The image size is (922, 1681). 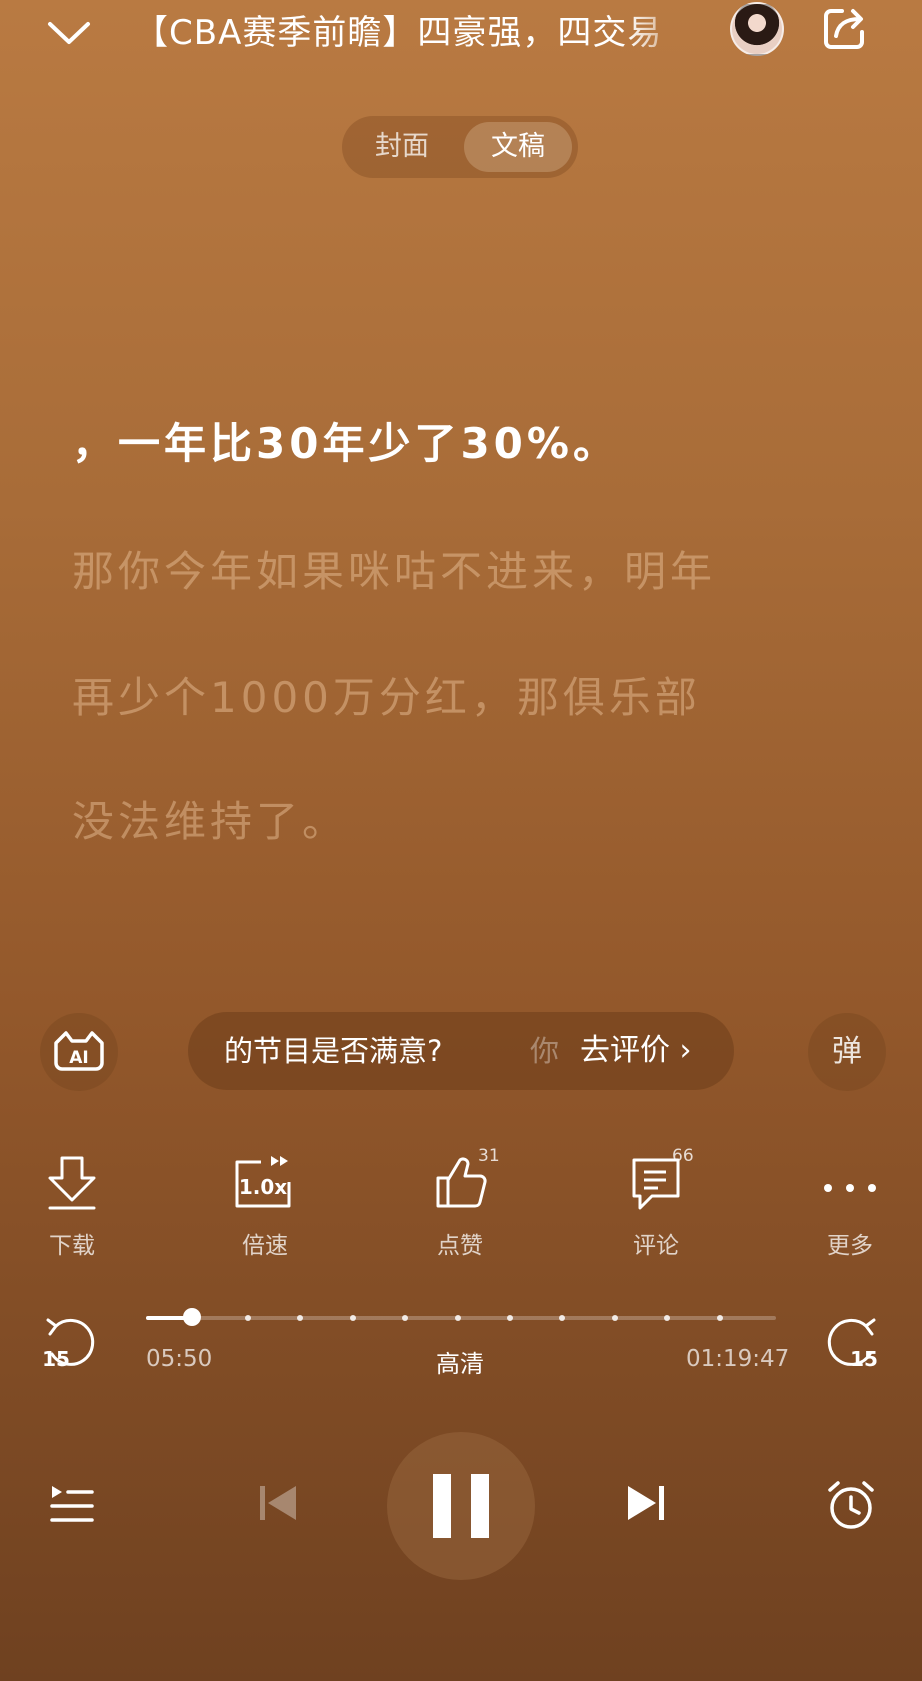 I want to click on skip-back-seconds: 15, so click(x=56, y=1359).